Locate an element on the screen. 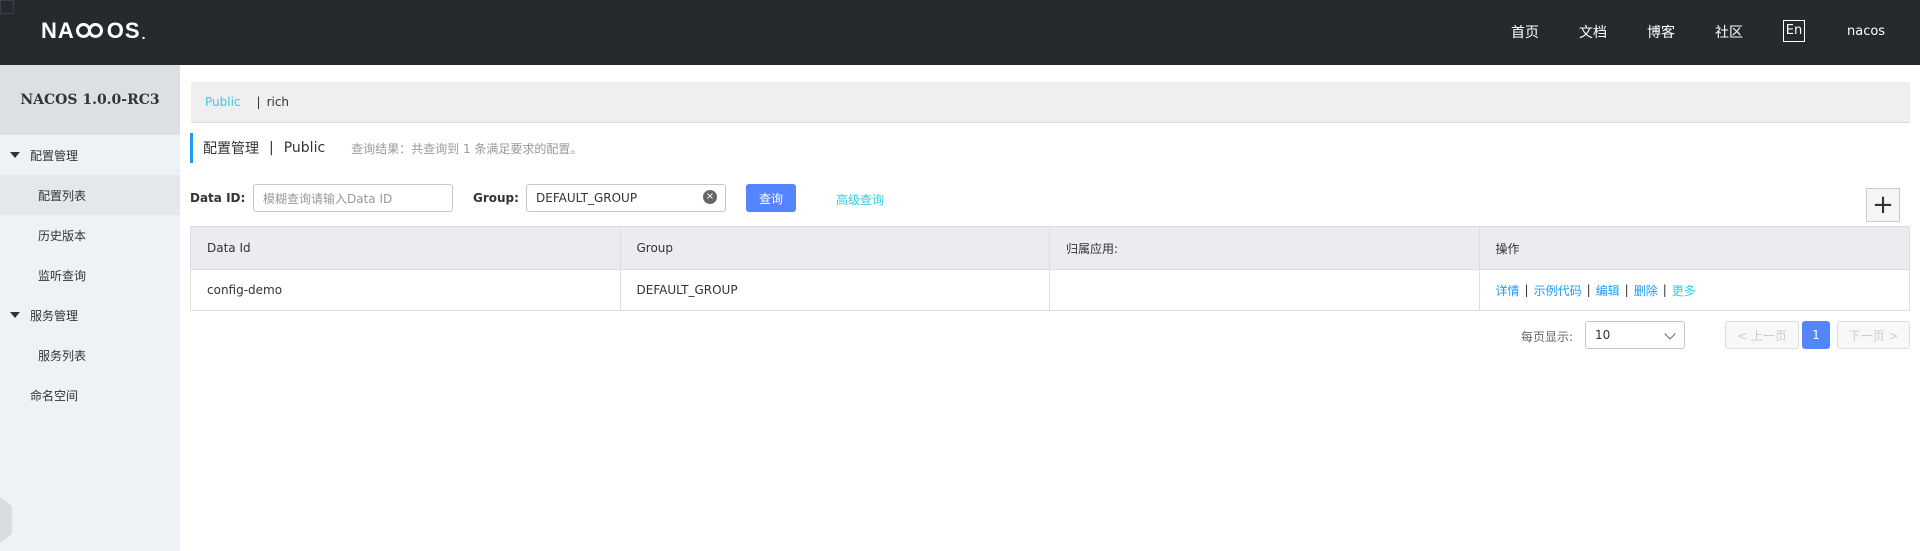 This screenshot has height=551, width=1920. page-header: 配置管理 | Public 查询结果：共查询到 1 条满足要求的配置。 is located at coordinates (386, 148).